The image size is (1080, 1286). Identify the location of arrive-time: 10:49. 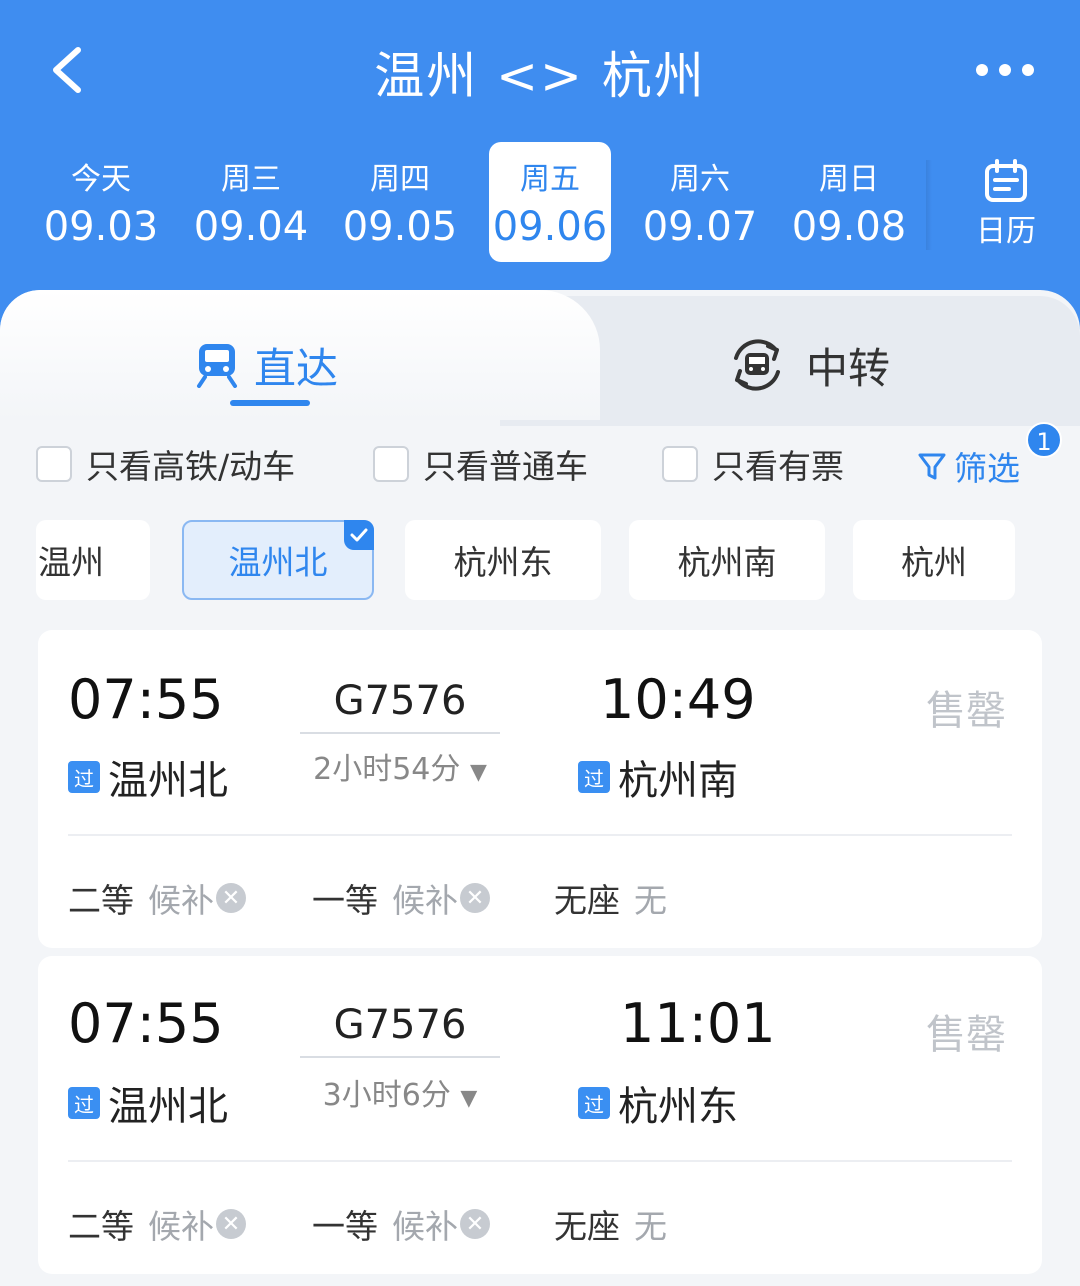
(678, 699).